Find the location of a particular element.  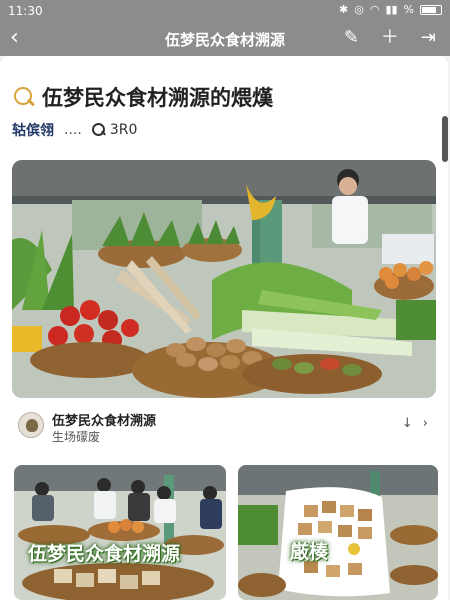

author-link: 轱傧翎 is located at coordinates (33, 130).